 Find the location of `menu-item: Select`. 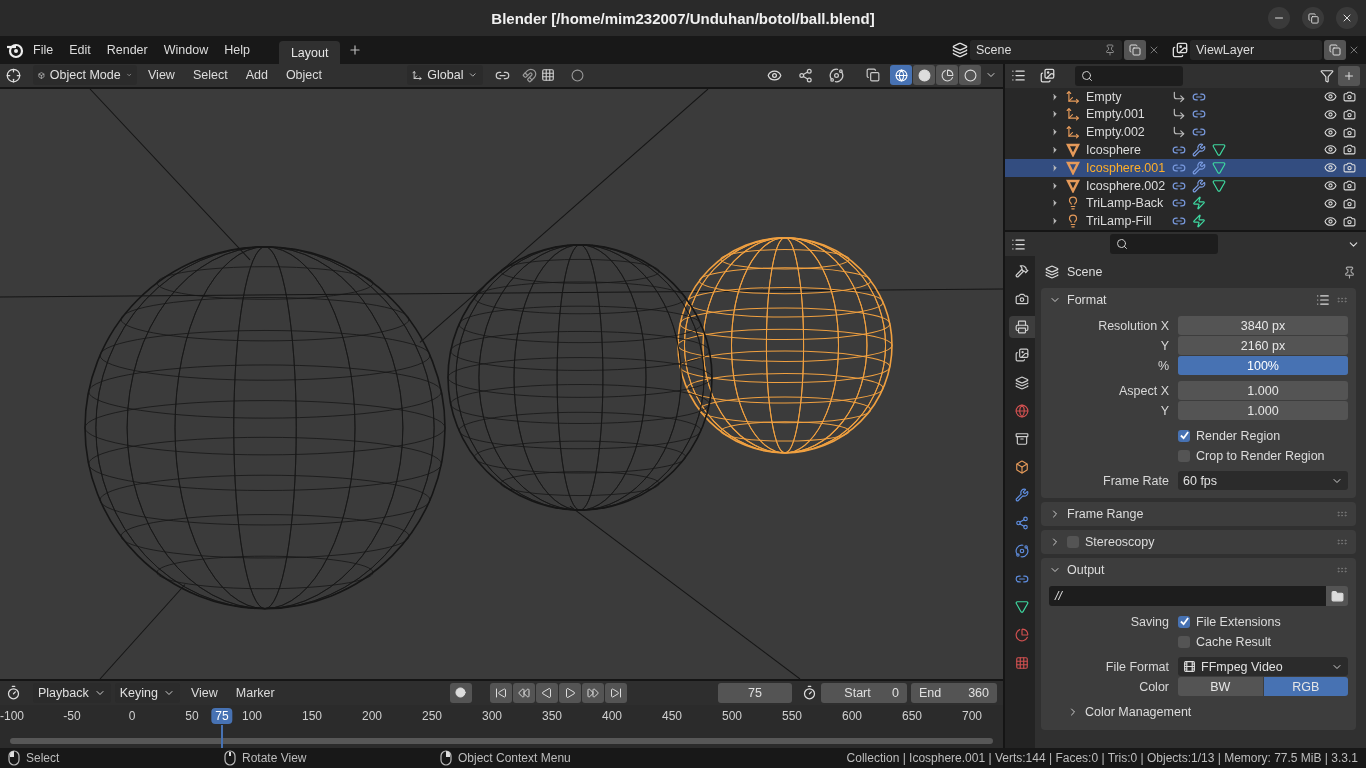

menu-item: Select is located at coordinates (210, 75).